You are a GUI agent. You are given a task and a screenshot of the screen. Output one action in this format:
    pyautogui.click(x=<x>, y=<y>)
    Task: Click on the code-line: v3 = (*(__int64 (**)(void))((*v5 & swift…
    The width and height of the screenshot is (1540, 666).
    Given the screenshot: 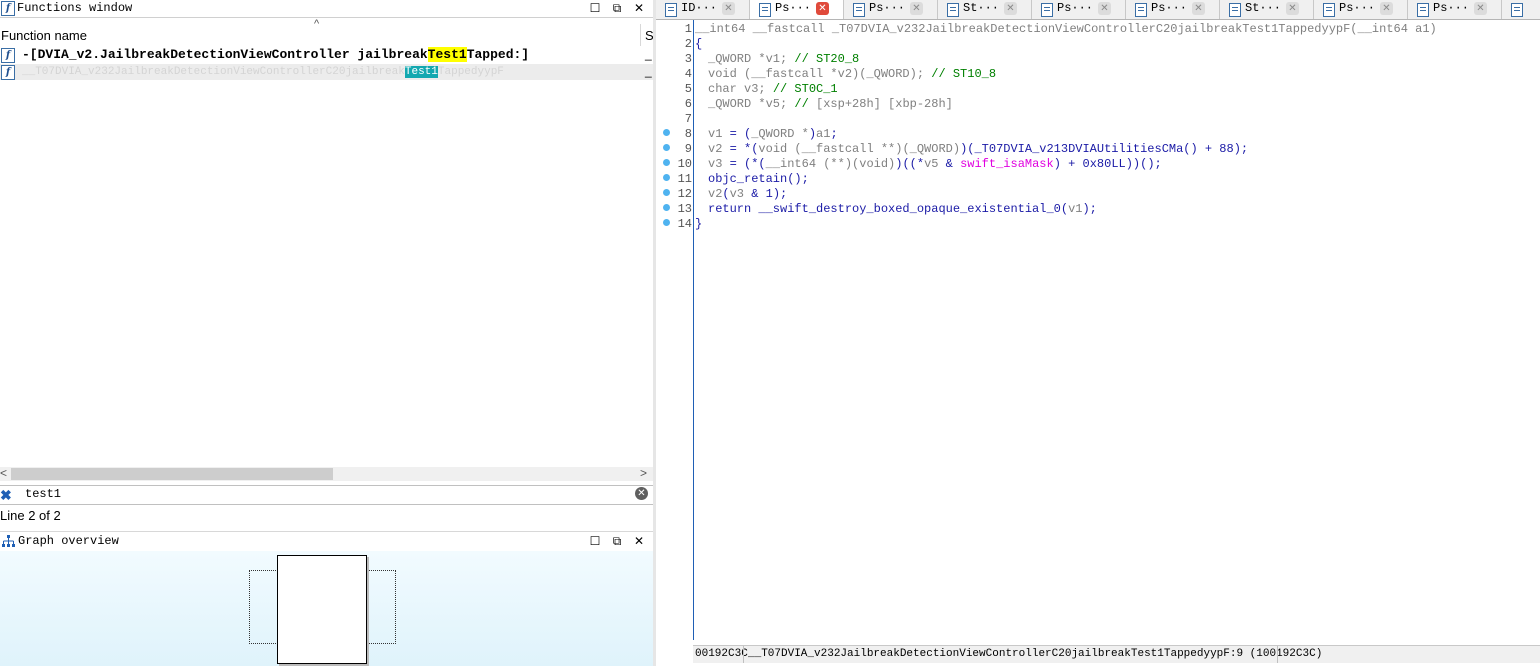 What is the action you would take?
    pyautogui.click(x=935, y=164)
    